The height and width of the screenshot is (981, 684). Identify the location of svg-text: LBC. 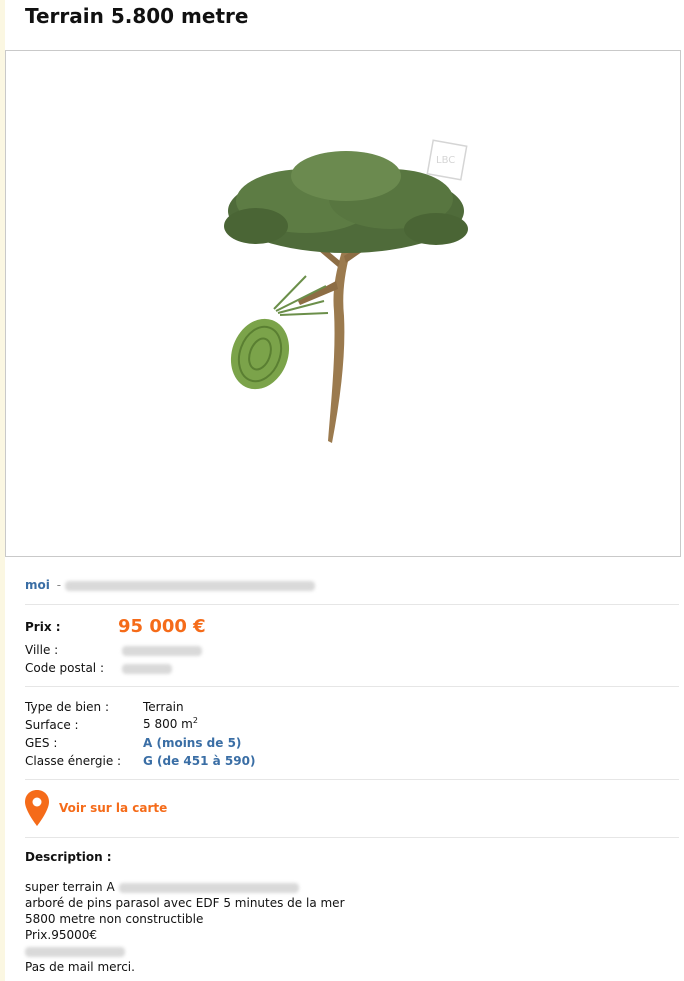
(445, 160).